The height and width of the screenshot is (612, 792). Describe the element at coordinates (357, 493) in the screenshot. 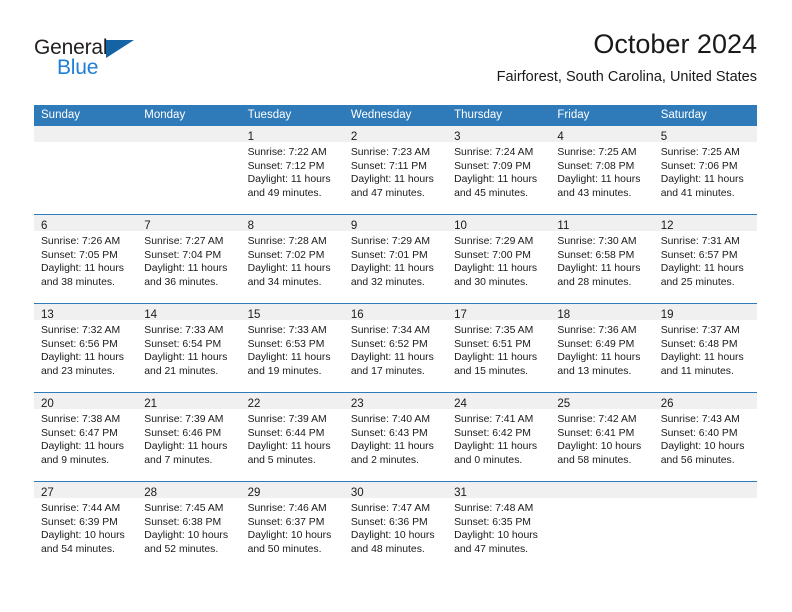

I see `day-number: 30` at that location.